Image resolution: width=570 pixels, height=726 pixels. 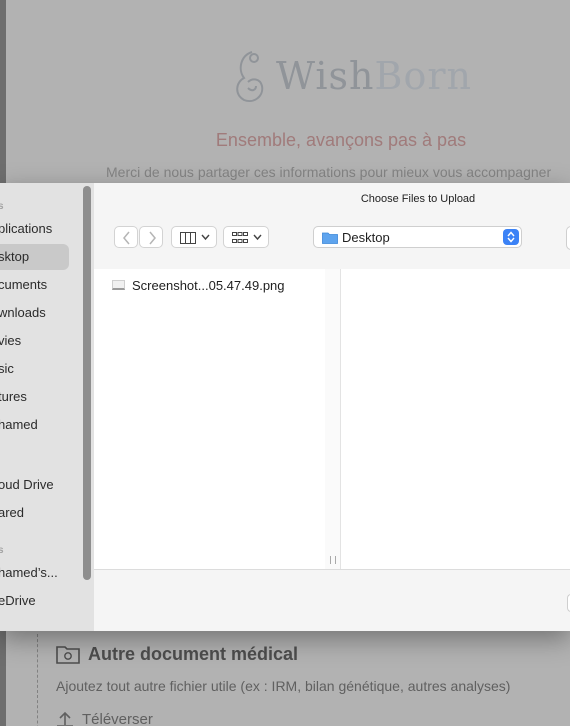 I want to click on sidebar-item-documents: cuments, so click(x=34, y=285).